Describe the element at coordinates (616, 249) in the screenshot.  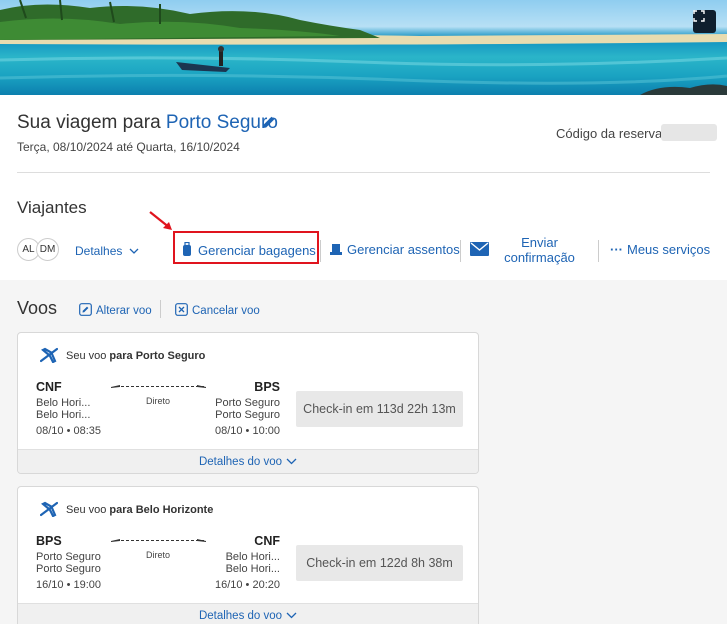
I see `more-dots-icon: ···` at that location.